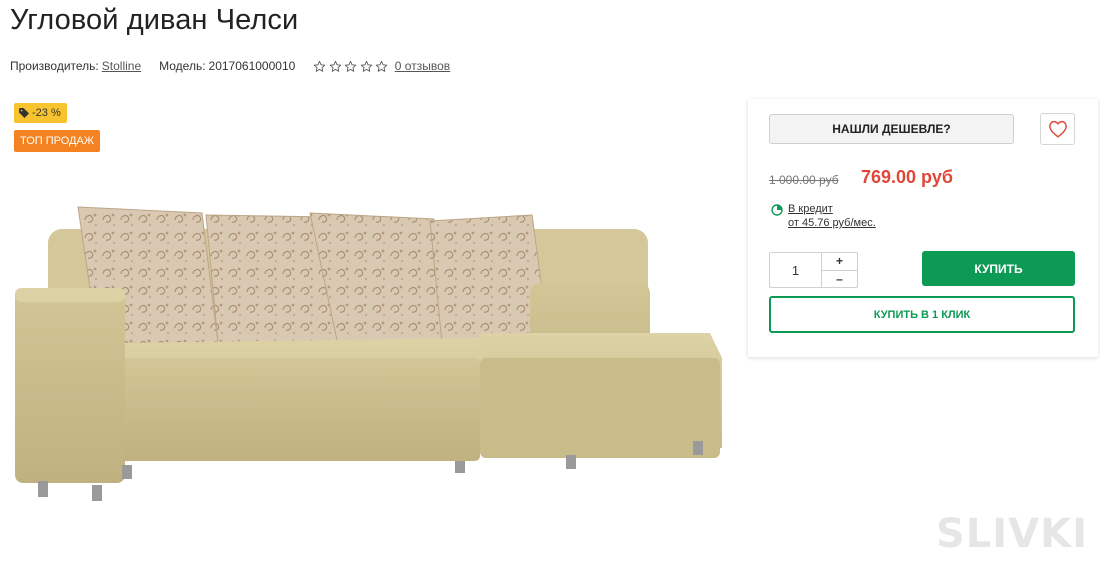 The height and width of the screenshot is (563, 1100). I want to click on buy-one-click-button: КУПИТЬ В 1 КЛИК, so click(922, 314).